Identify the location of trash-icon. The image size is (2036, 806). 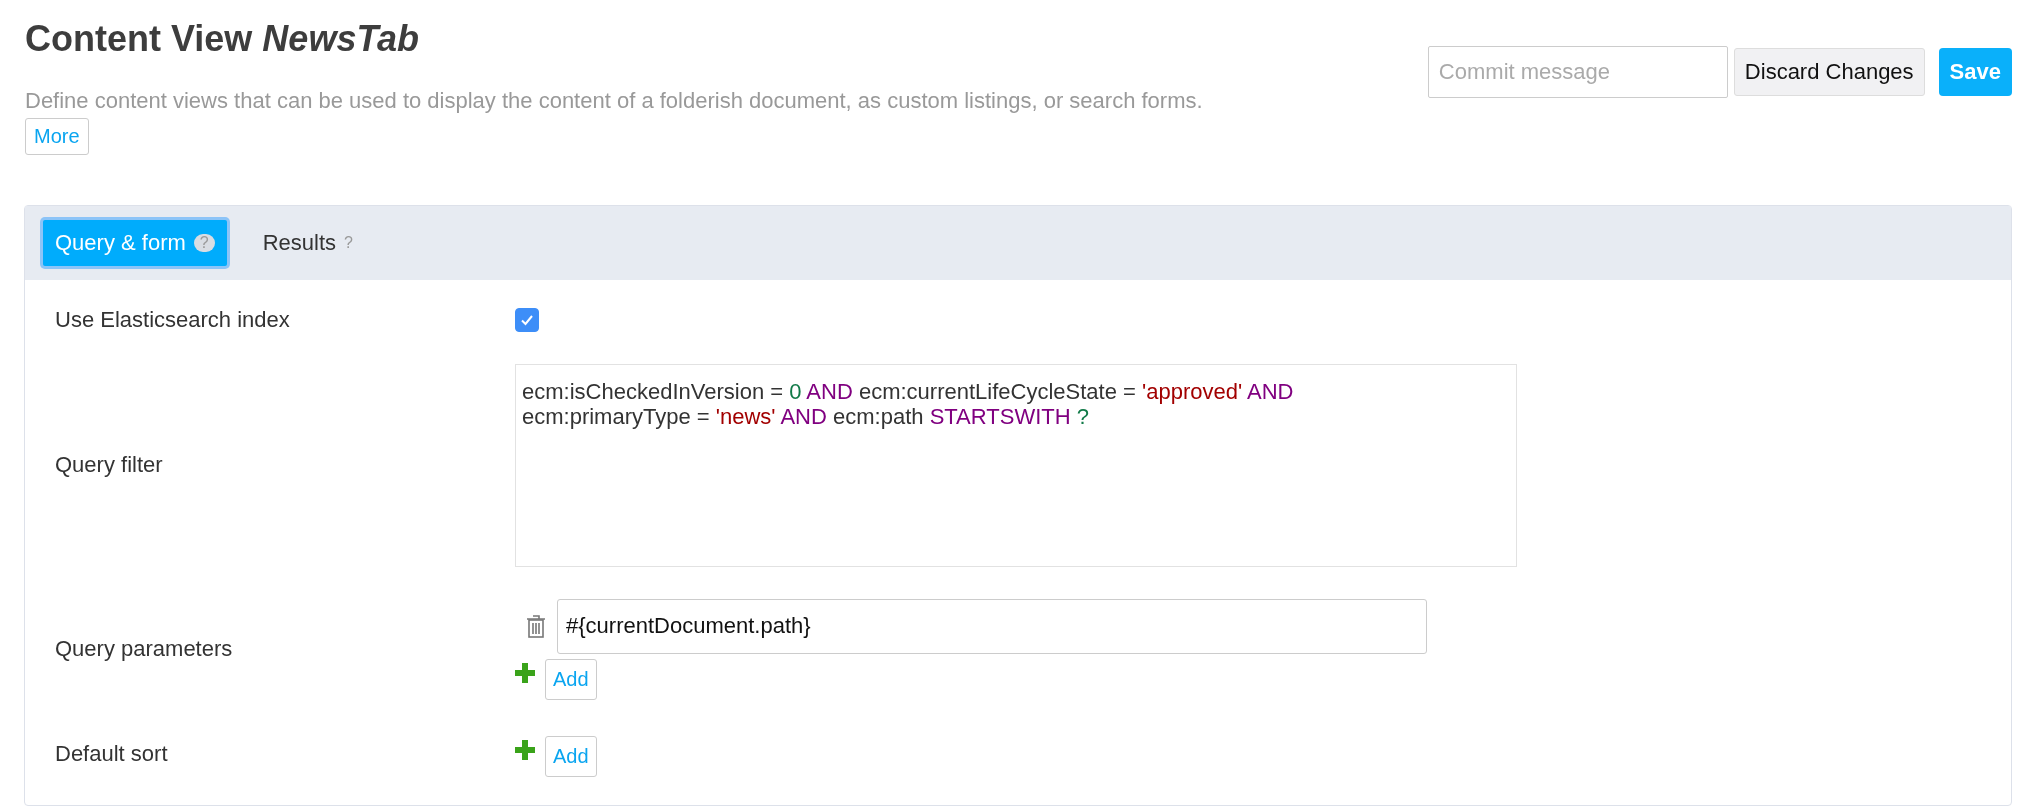
(536, 626).